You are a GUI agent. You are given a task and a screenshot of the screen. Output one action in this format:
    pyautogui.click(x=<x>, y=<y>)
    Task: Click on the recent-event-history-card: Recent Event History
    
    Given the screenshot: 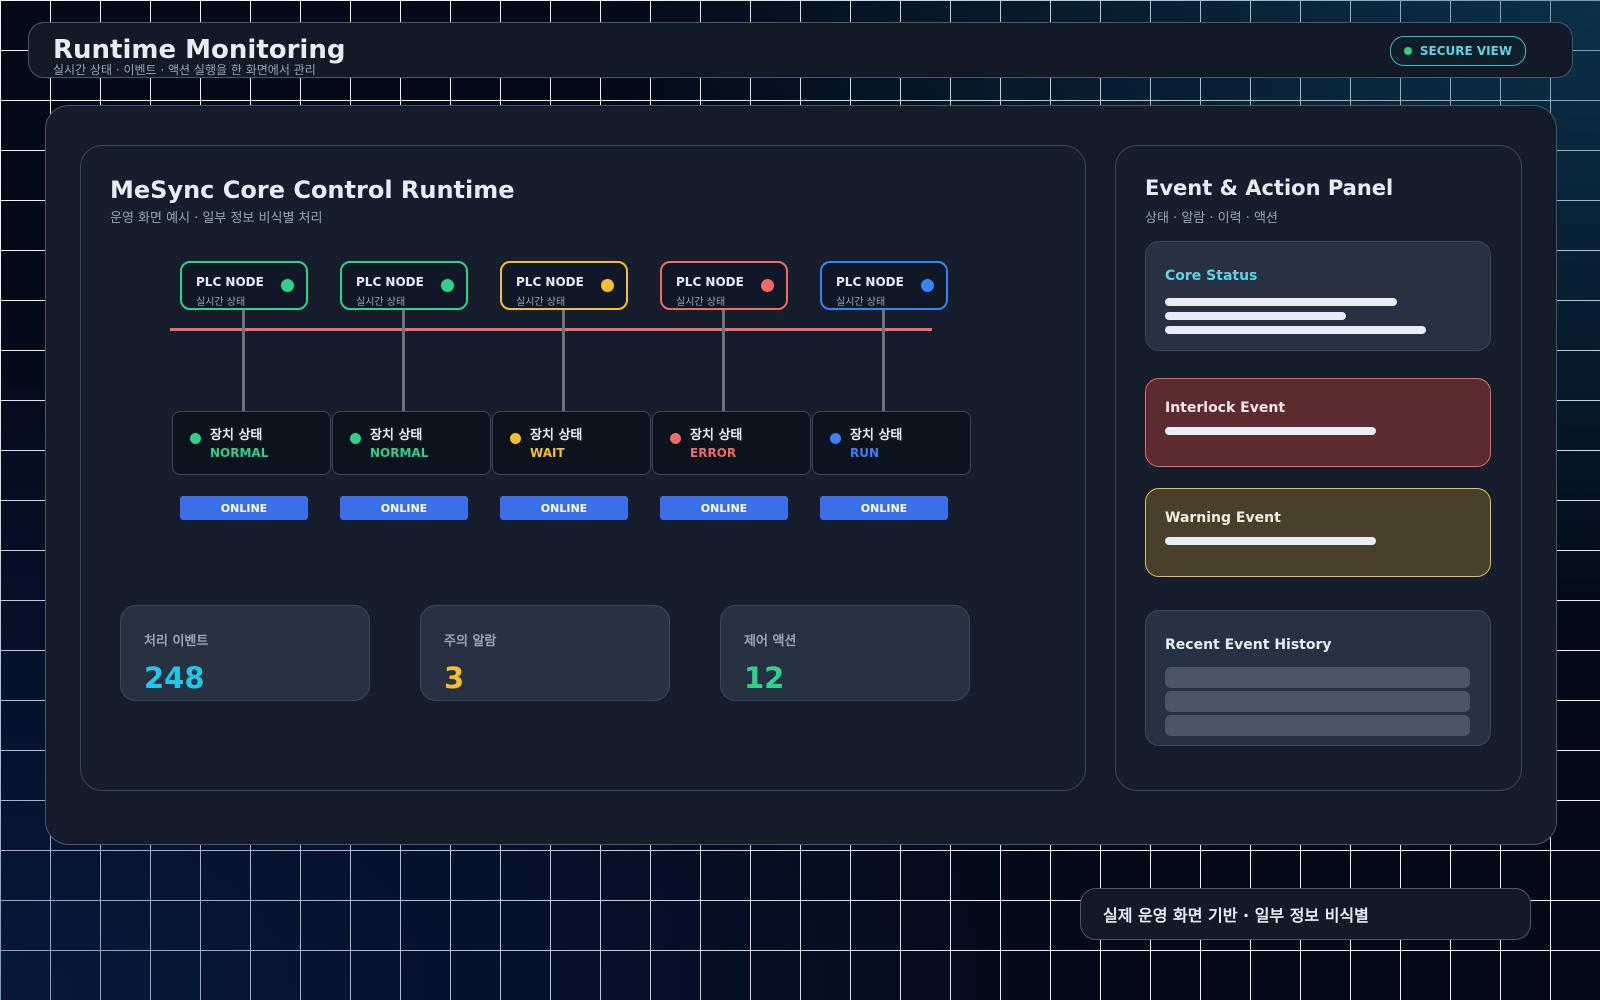 What is the action you would take?
    pyautogui.click(x=1318, y=678)
    